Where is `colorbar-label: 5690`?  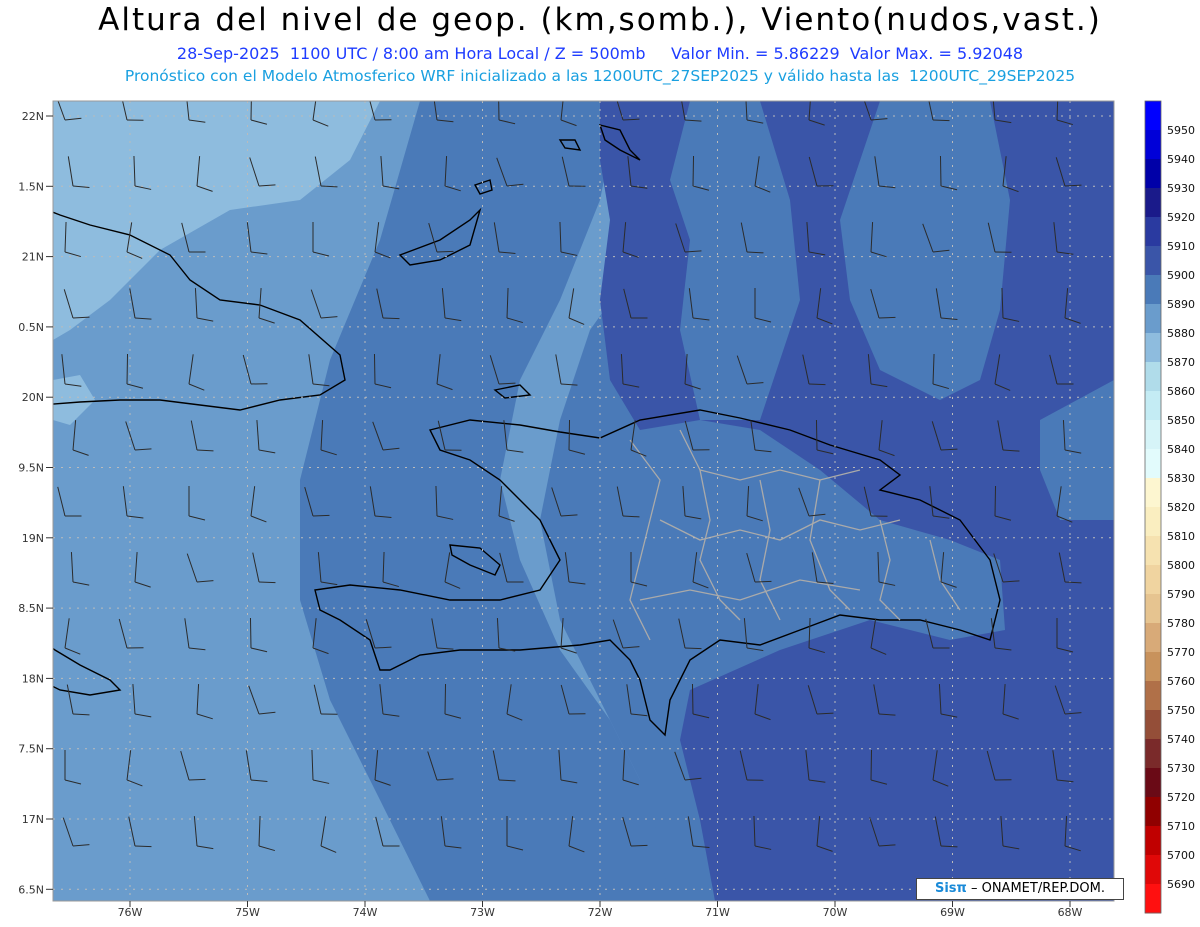 colorbar-label: 5690 is located at coordinates (1181, 884).